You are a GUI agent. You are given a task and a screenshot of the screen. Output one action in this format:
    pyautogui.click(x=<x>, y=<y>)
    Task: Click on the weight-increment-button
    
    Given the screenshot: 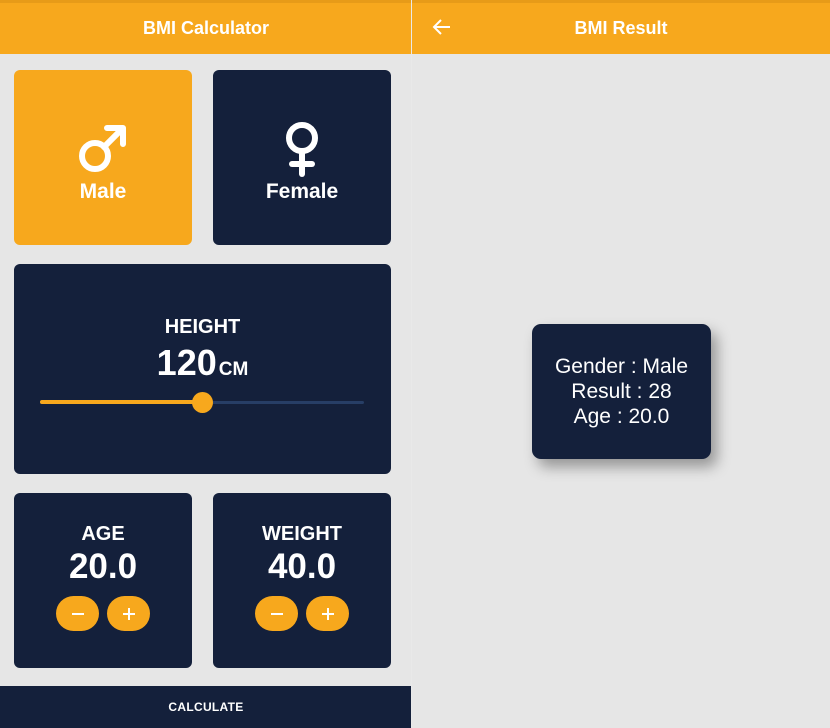 What is the action you would take?
    pyautogui.click(x=327, y=613)
    